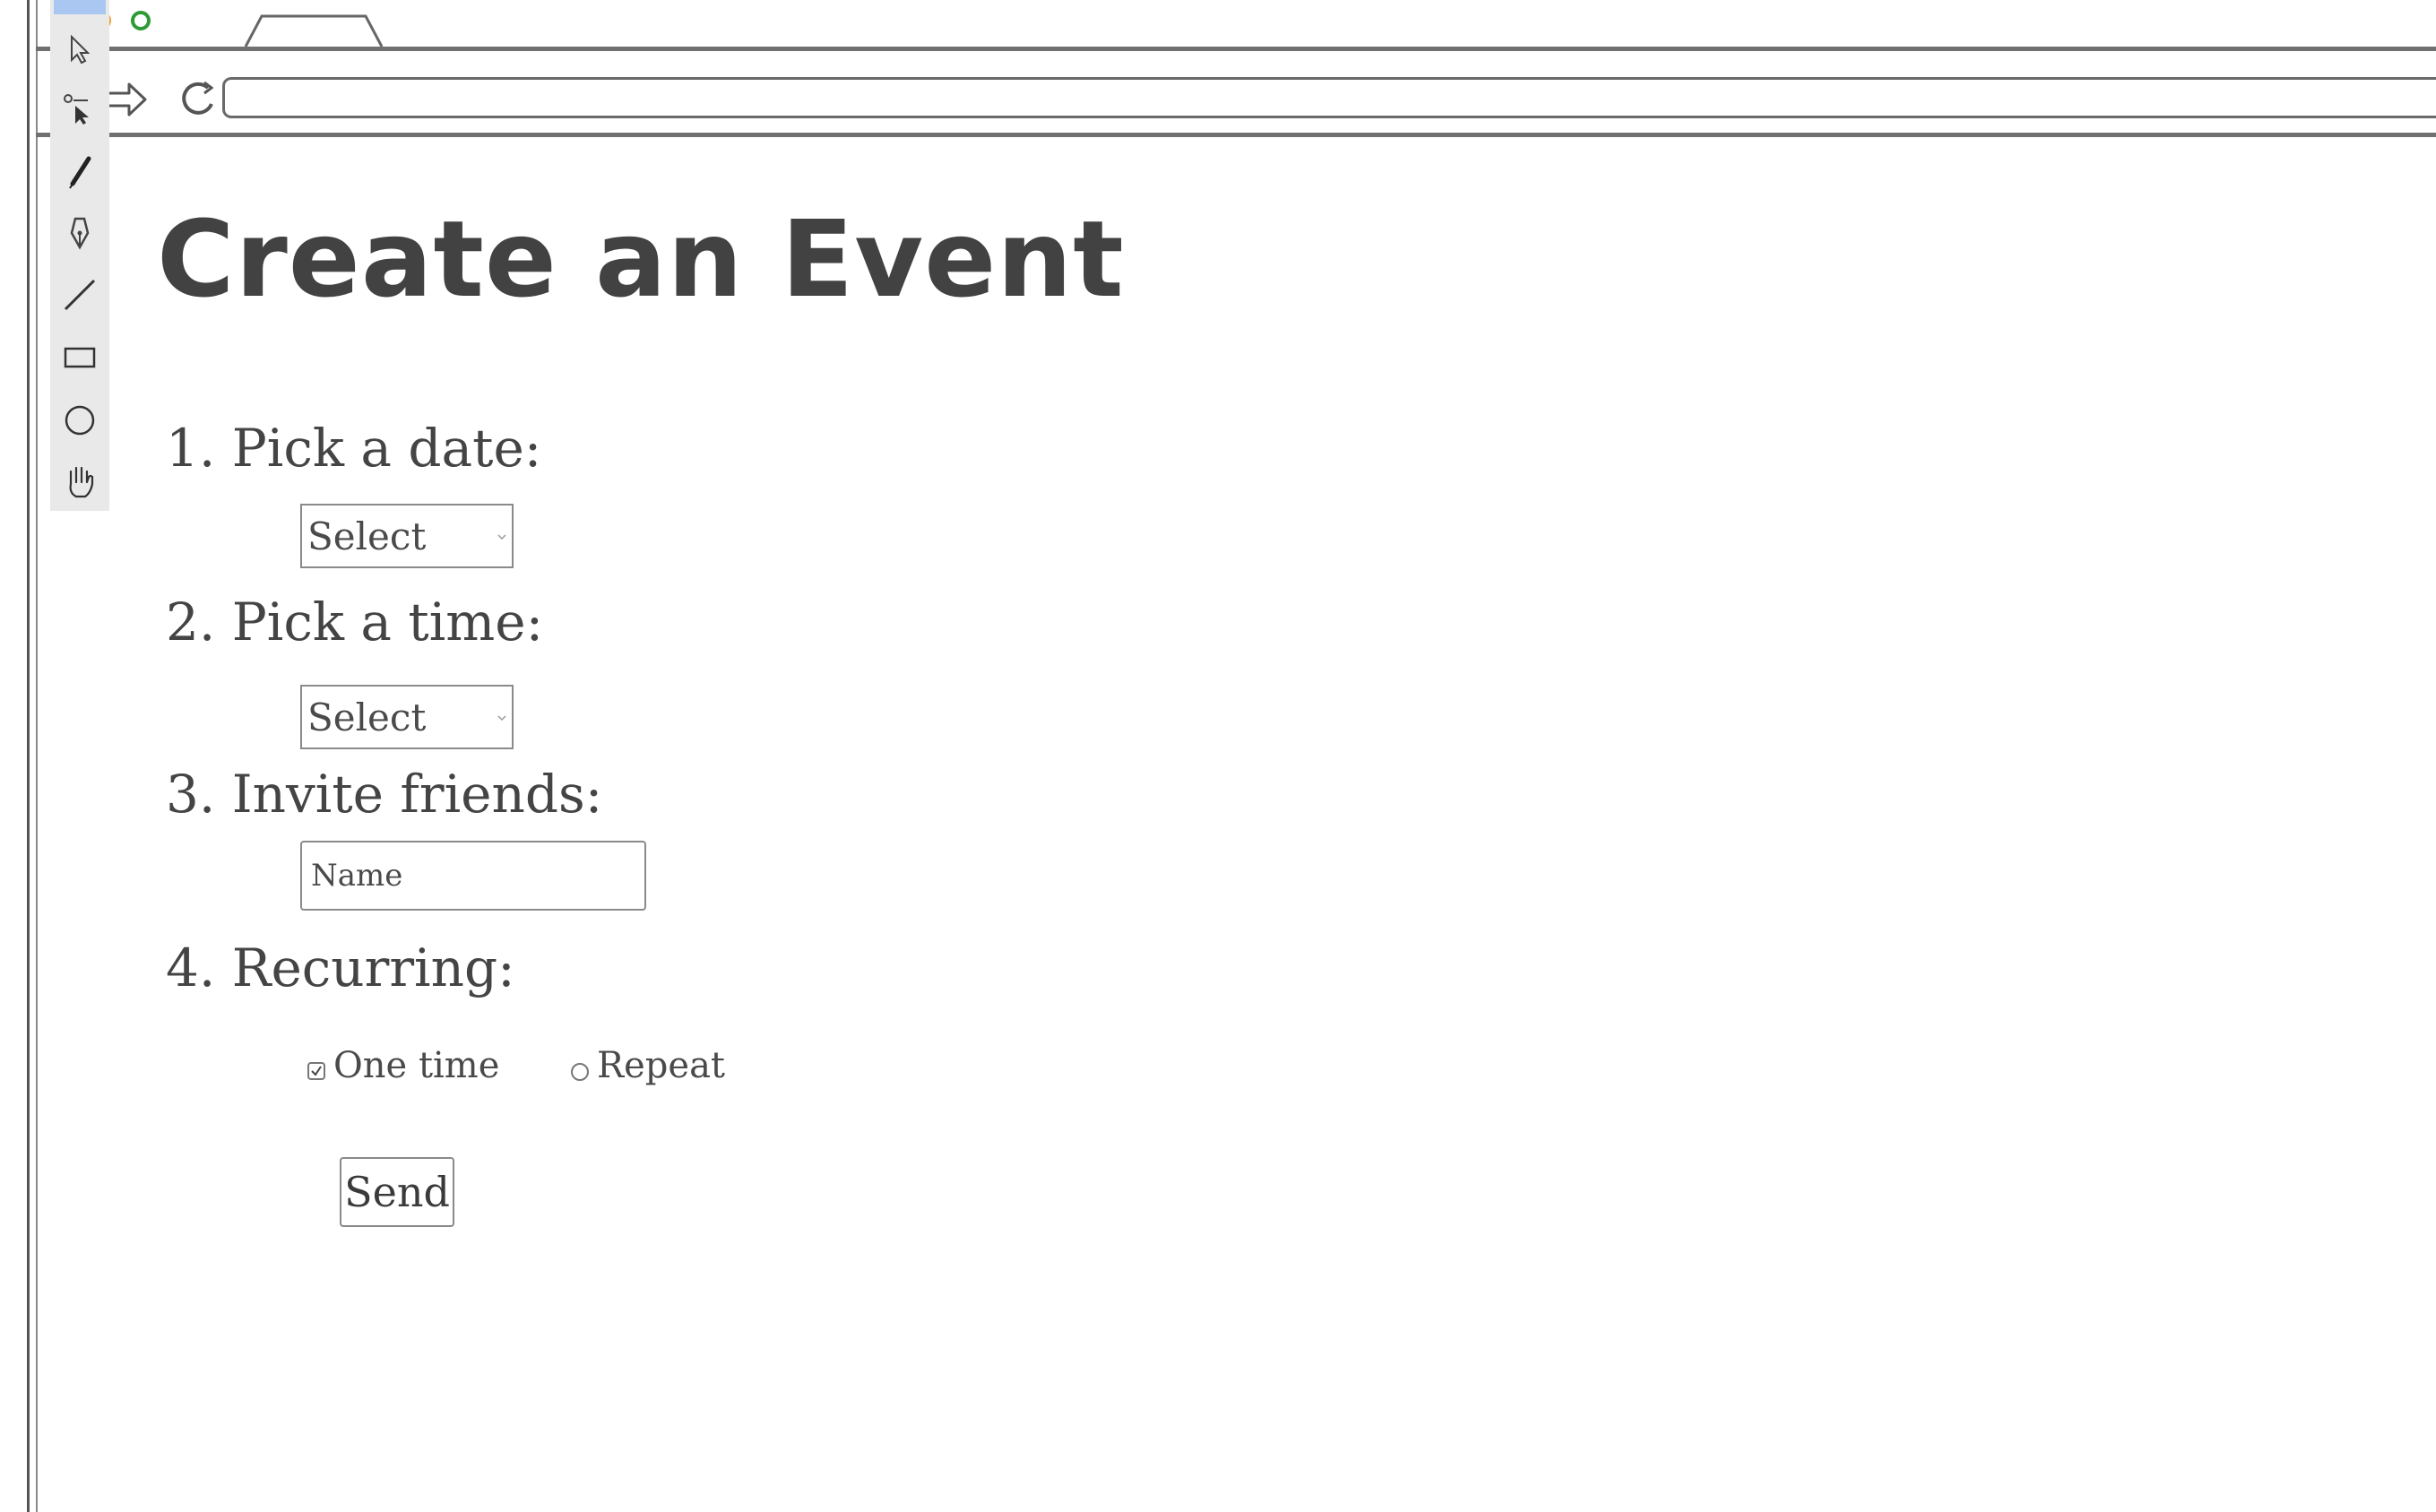  What do you see at coordinates (661, 1065) in the screenshot?
I see `repeat-label: Repeat` at bounding box center [661, 1065].